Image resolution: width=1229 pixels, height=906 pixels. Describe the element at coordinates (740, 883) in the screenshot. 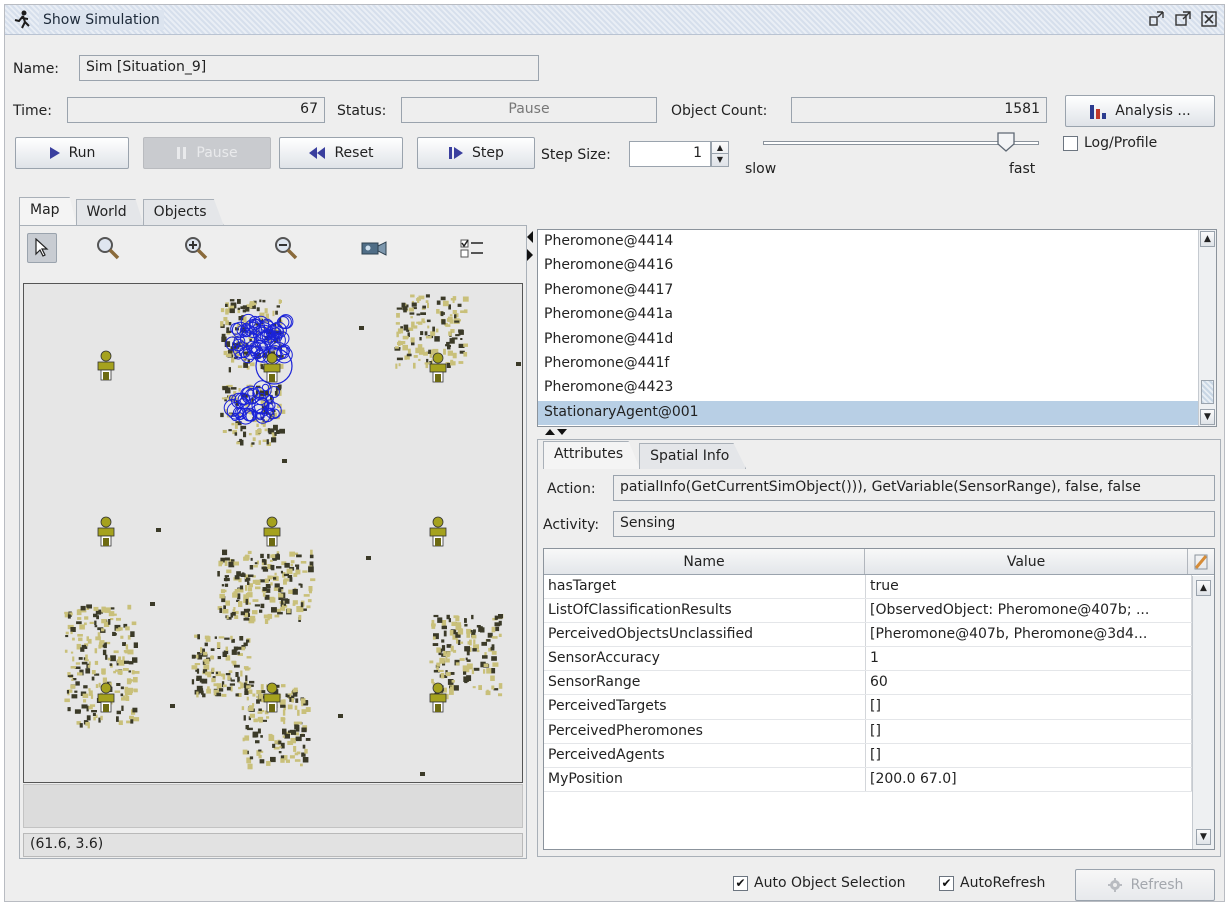

I see `auto-object-selection-box: ✔` at that location.